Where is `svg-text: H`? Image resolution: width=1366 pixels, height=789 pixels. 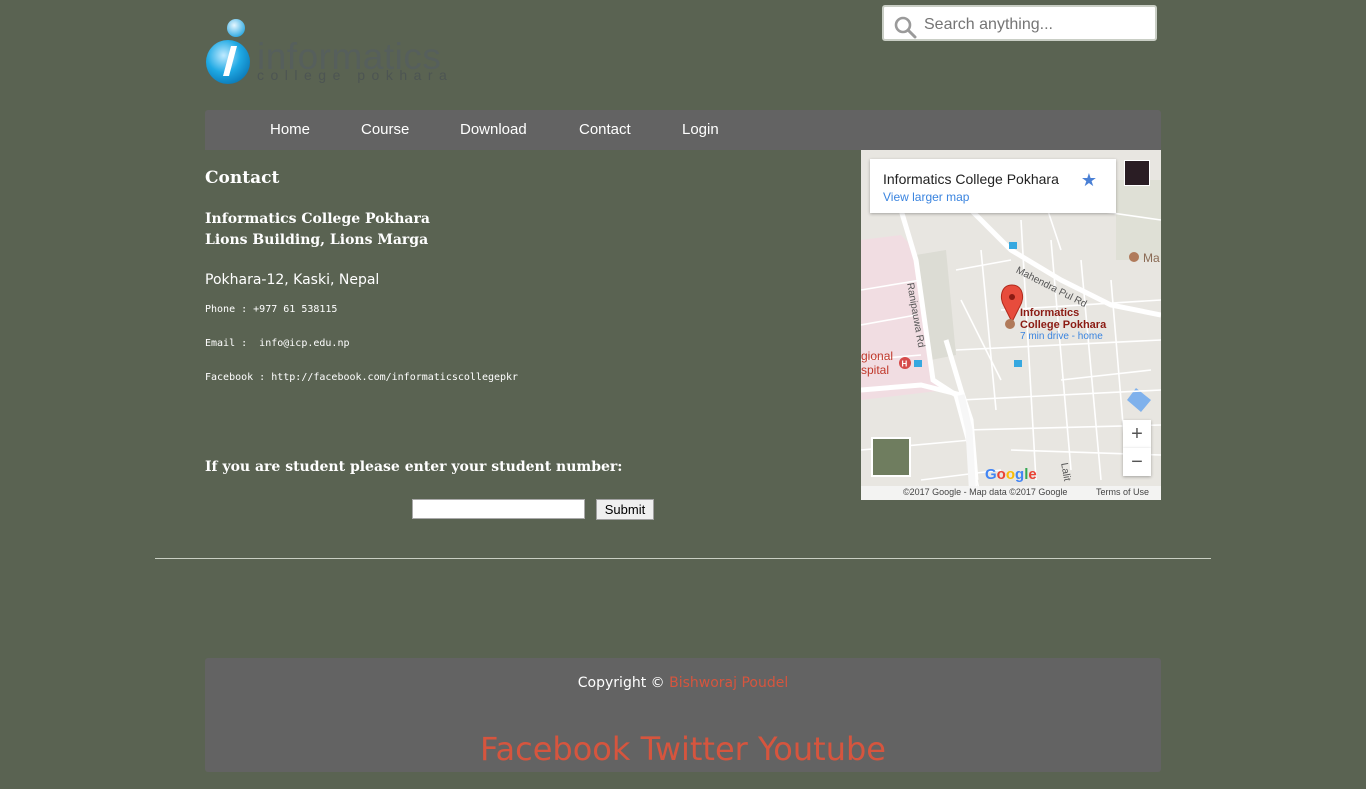
svg-text: H is located at coordinates (905, 364).